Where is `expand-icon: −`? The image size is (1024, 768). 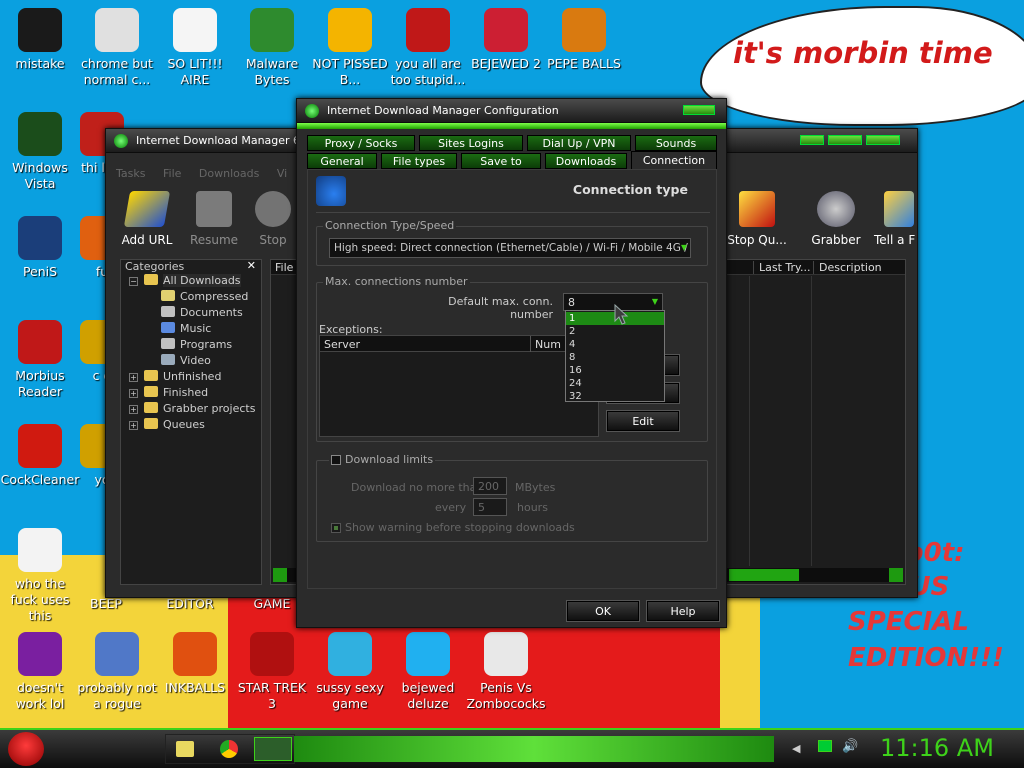
expand-icon: − is located at coordinates (133, 281).